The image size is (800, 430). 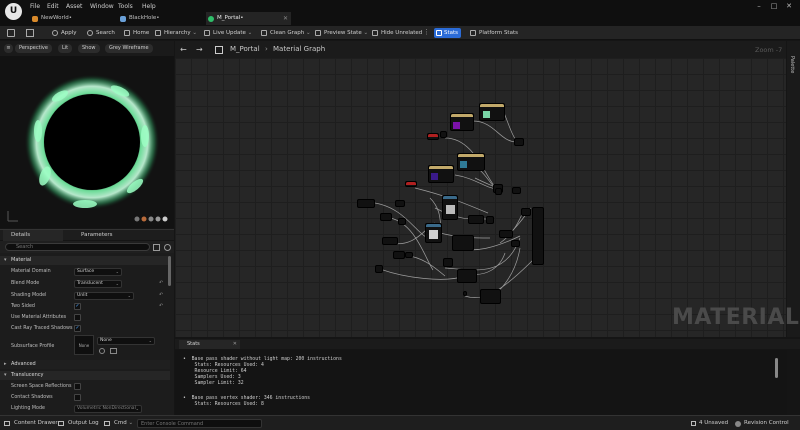 I want to click on details-search-input, so click(x=77, y=247).